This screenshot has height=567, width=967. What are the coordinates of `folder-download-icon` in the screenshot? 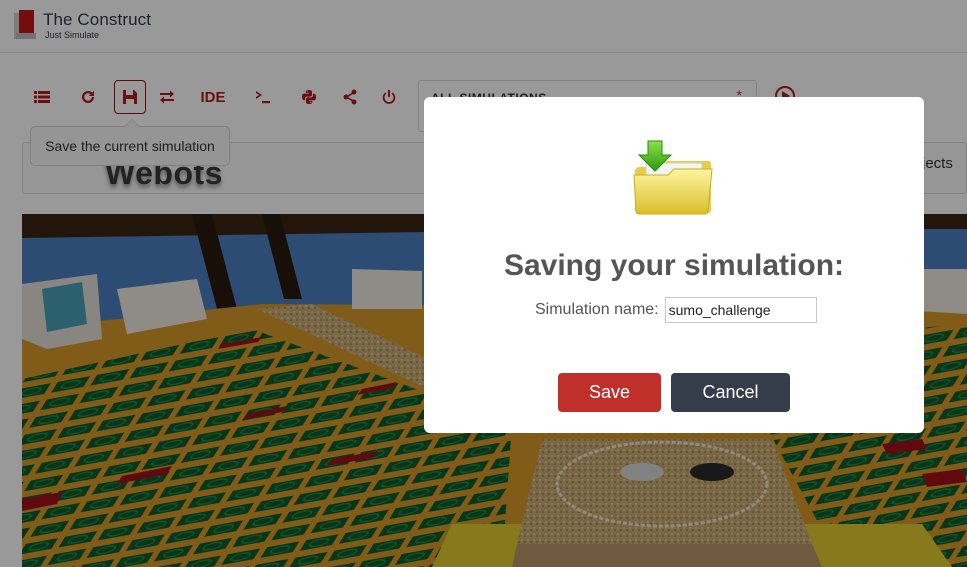 It's located at (673, 177).